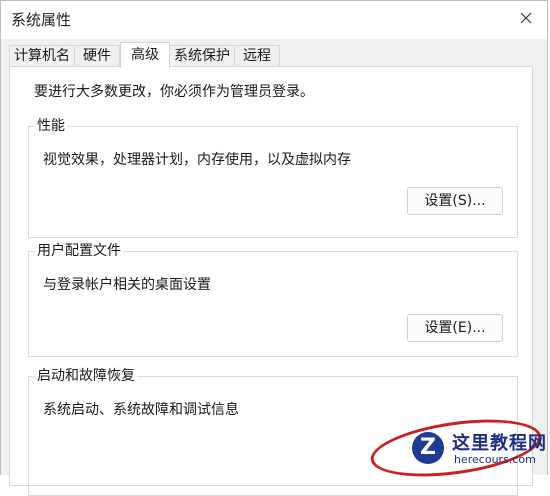 This screenshot has width=550, height=496. Describe the element at coordinates (41, 20) in the screenshot. I see `window-title: 系统属性` at that location.